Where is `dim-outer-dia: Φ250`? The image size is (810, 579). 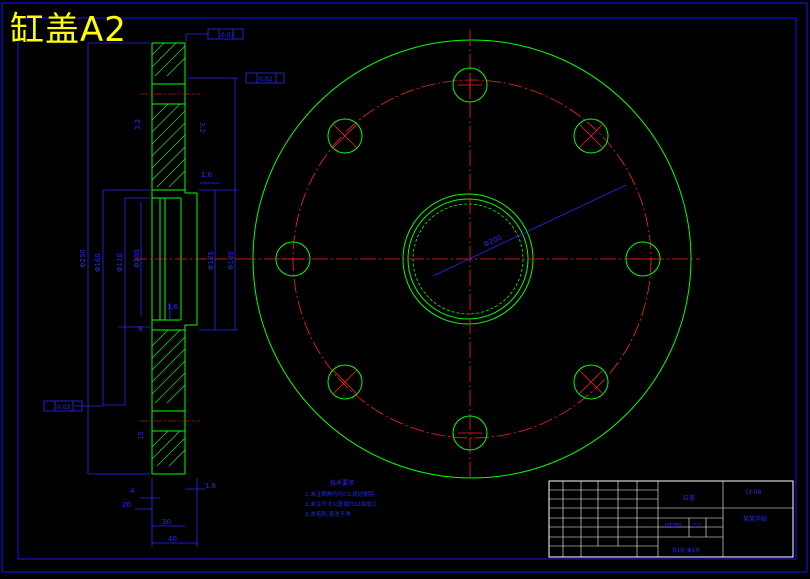
dim-outer-dia: Φ250 is located at coordinates (83, 258).